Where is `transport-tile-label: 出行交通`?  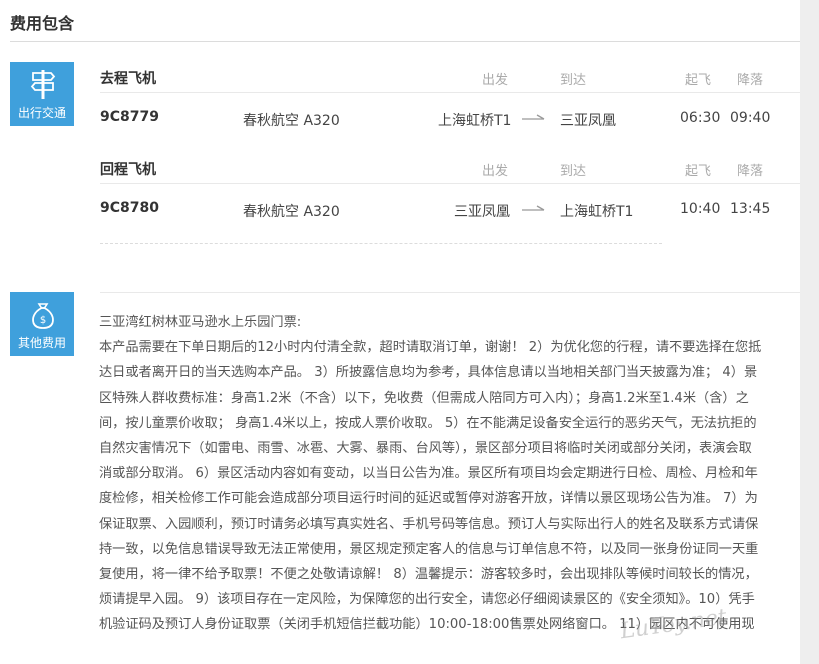 transport-tile-label: 出行交通 is located at coordinates (41, 113).